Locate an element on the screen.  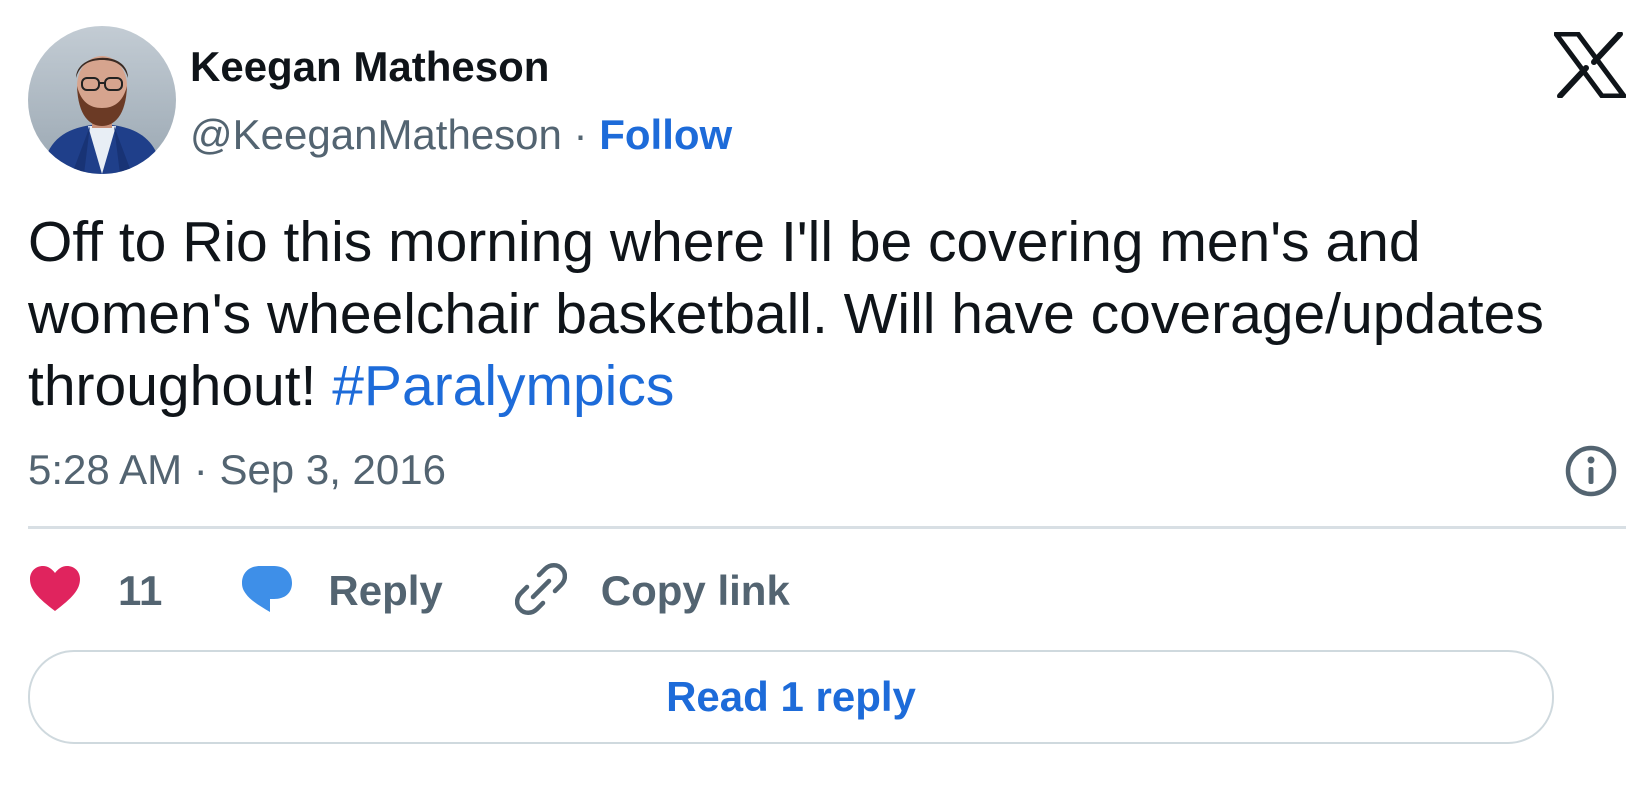
divider is located at coordinates (827, 527).